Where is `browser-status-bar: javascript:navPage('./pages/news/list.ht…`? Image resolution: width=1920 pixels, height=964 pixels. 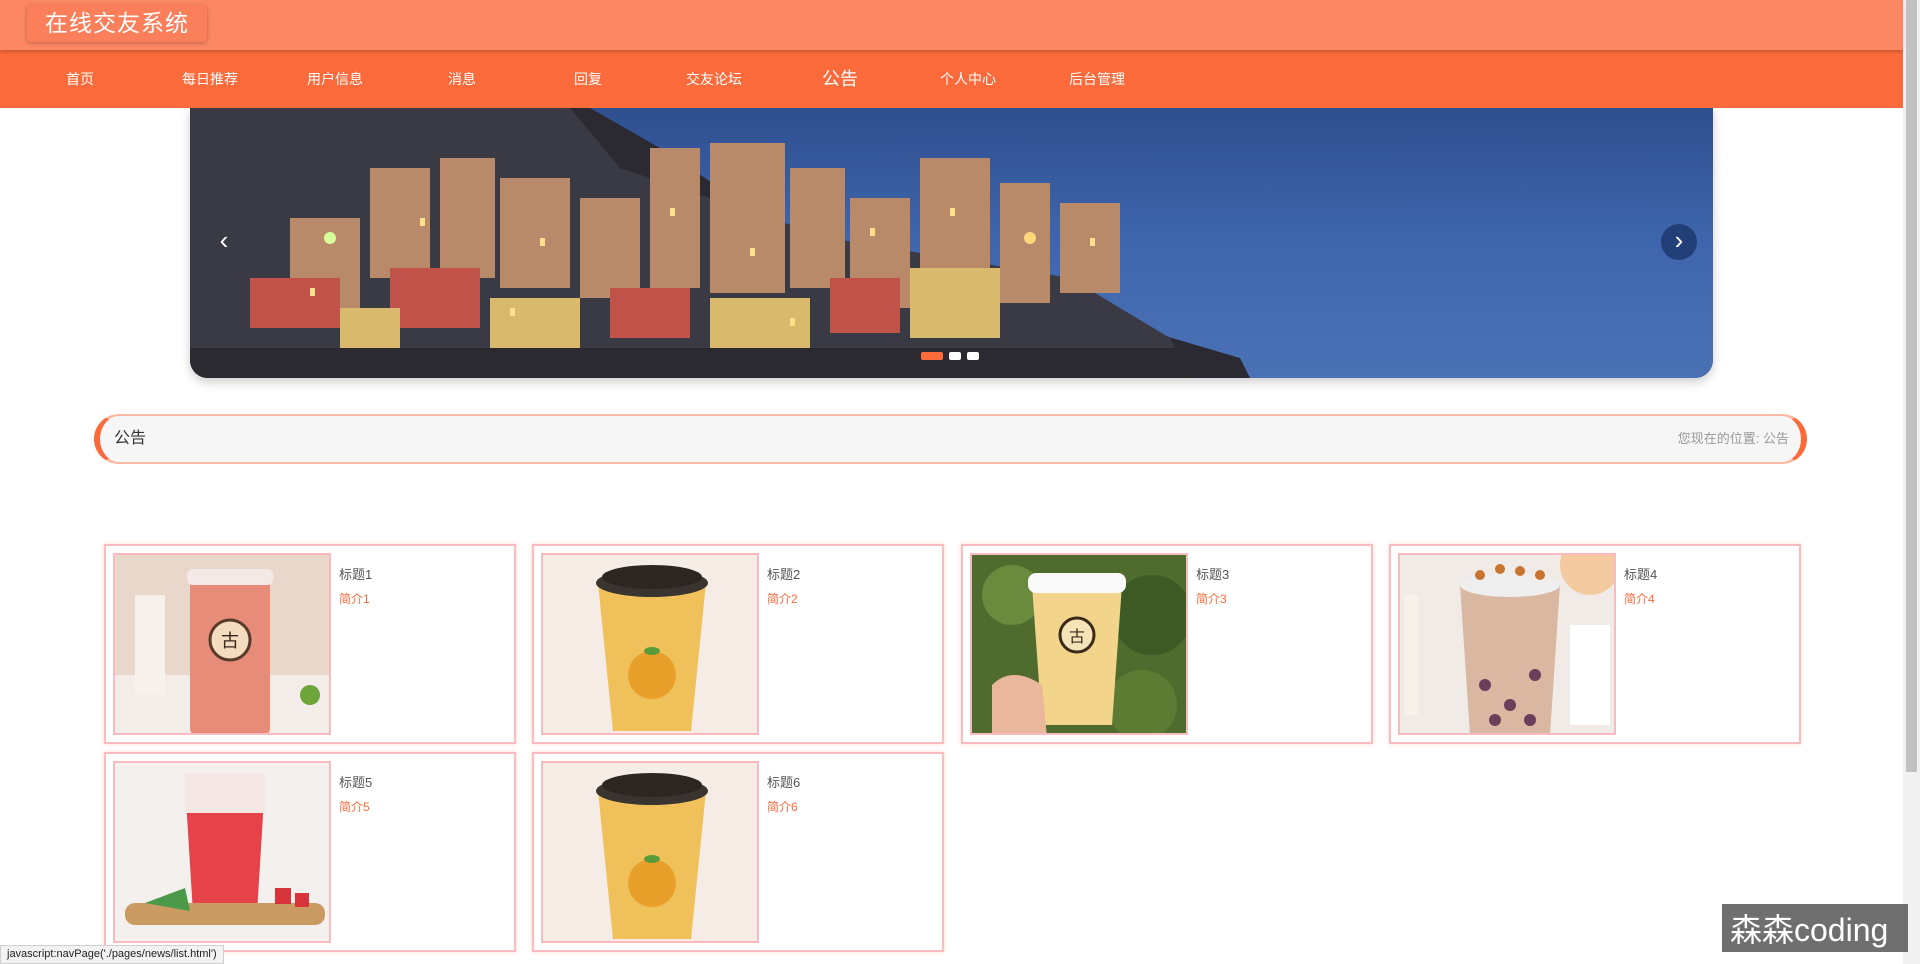
browser-status-bar: javascript:navPage('./pages/news/list.ht… is located at coordinates (112, 954).